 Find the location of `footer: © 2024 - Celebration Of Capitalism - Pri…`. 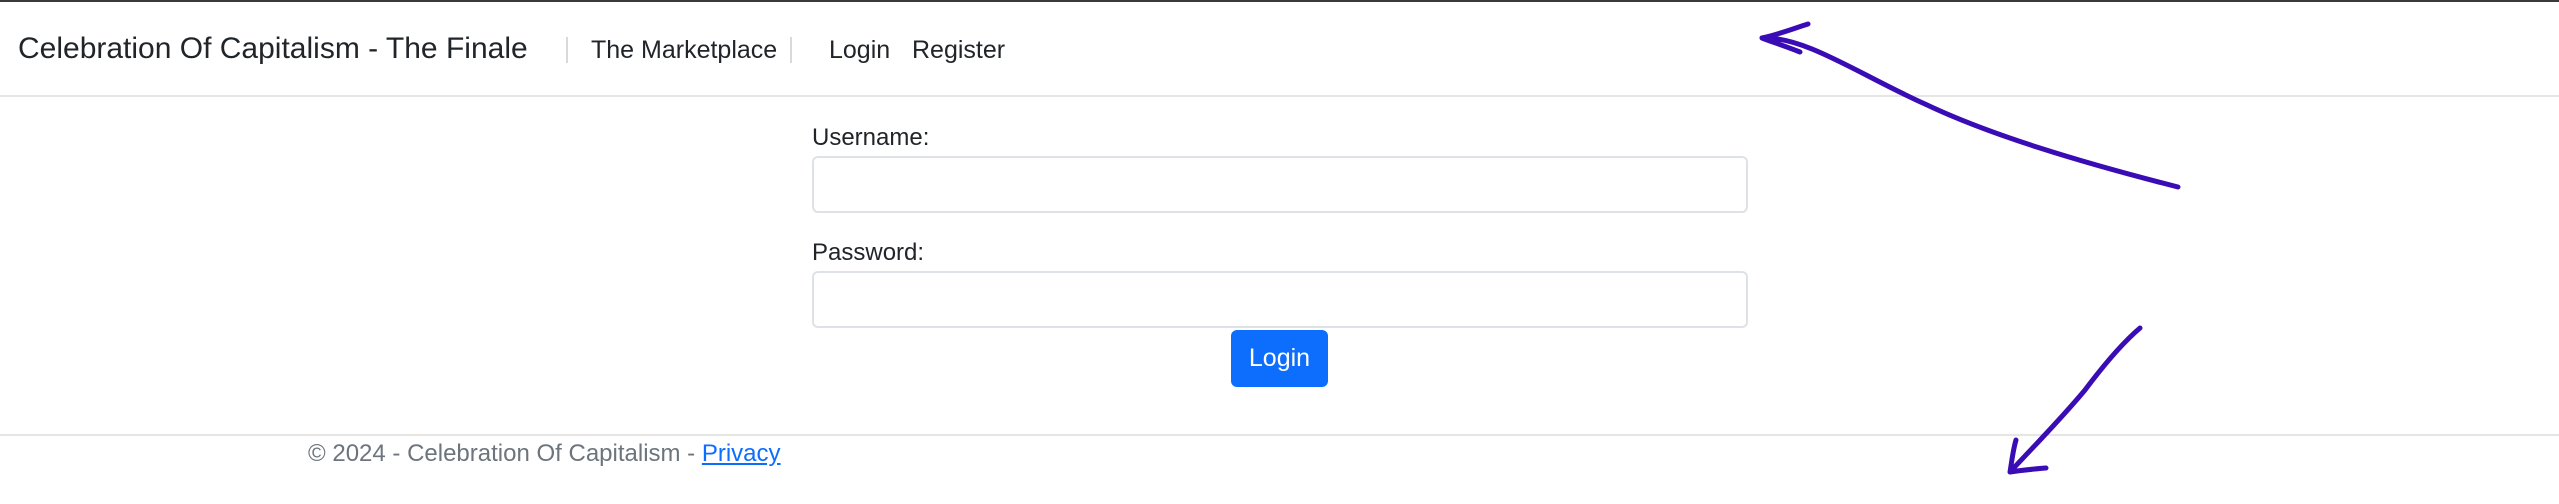

footer: © 2024 - Celebration Of Capitalism - Pri… is located at coordinates (544, 454).